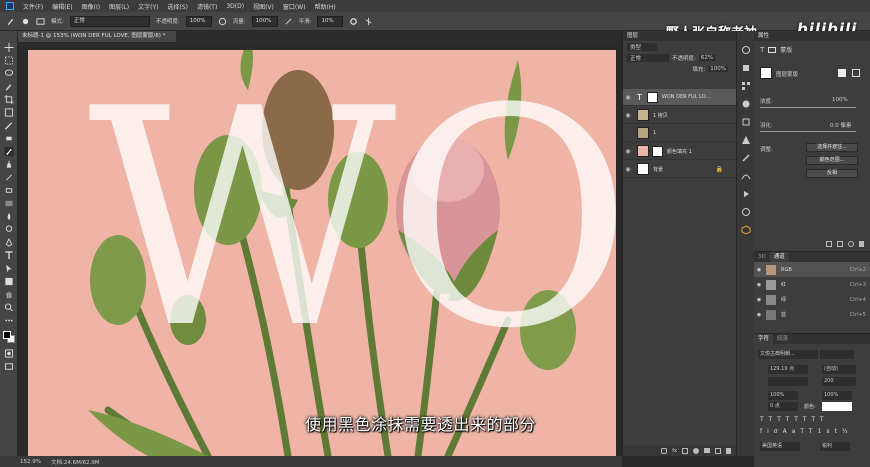 The width and height of the screenshot is (870, 467). What do you see at coordinates (9, 190) in the screenshot?
I see `eraser-tool-icon` at bounding box center [9, 190].